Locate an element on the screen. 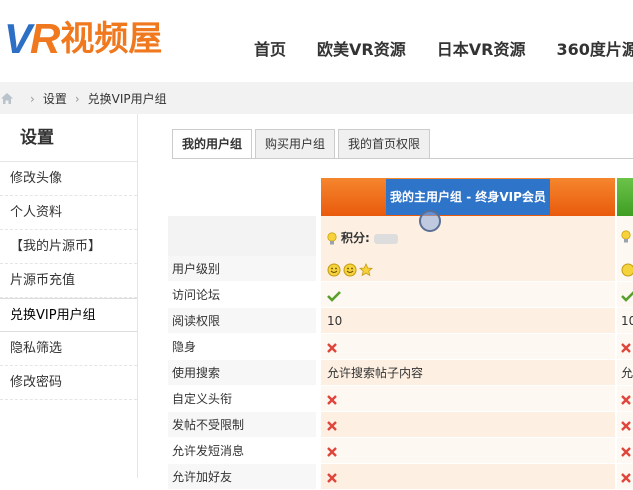 This screenshot has height=490, width=633. mouse-cursor-indicator is located at coordinates (430, 221).